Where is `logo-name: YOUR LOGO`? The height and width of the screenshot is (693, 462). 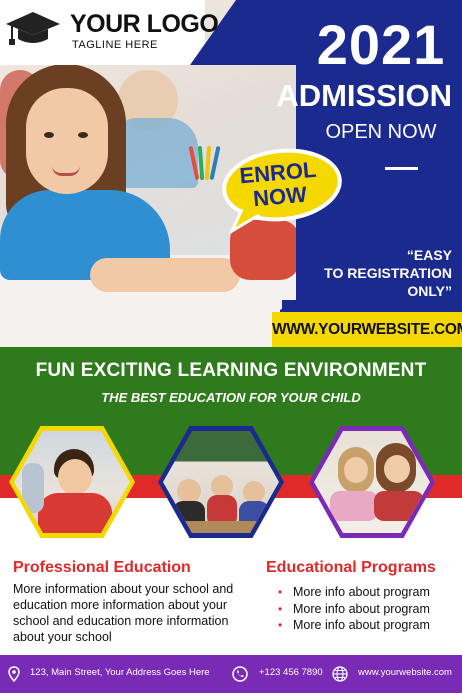
logo-name: YOUR LOGO is located at coordinates (144, 24).